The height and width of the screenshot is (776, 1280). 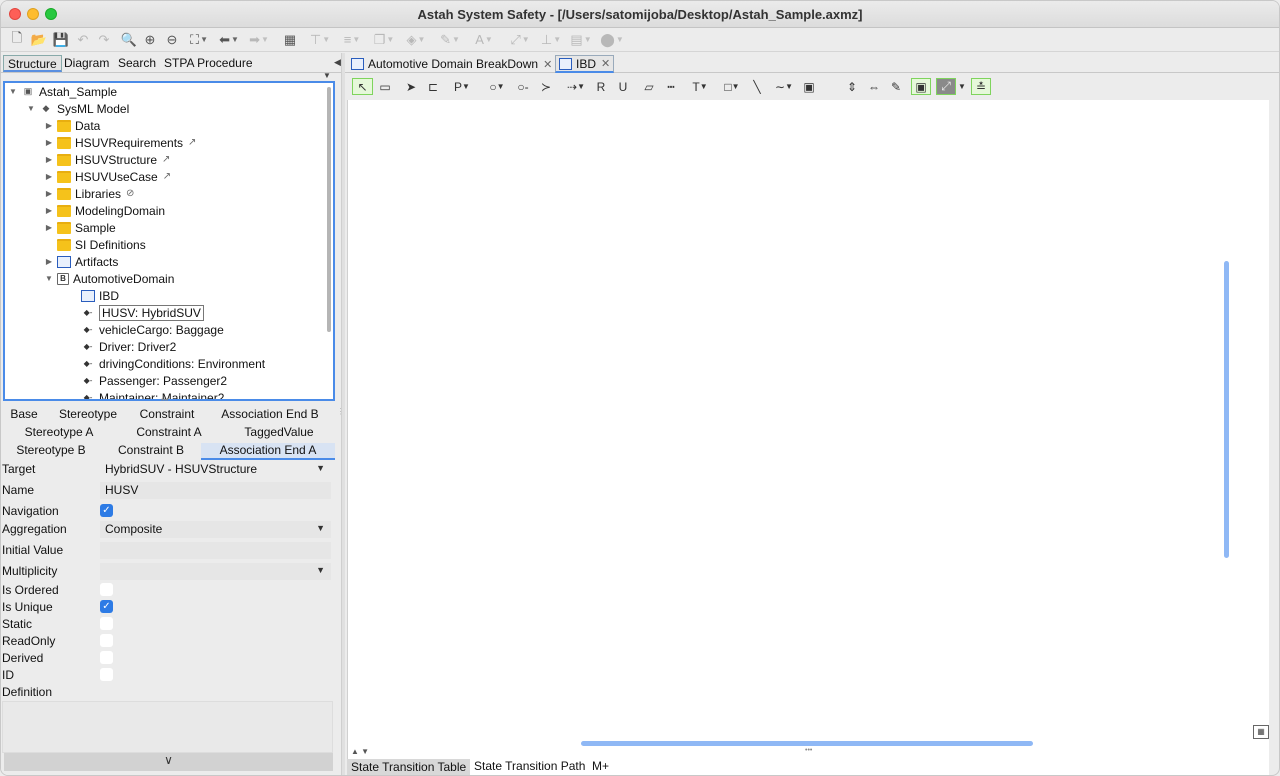 I want to click on tree-child-item: ◆‑ Maintainer: Maintainer2, so click(x=152, y=394).